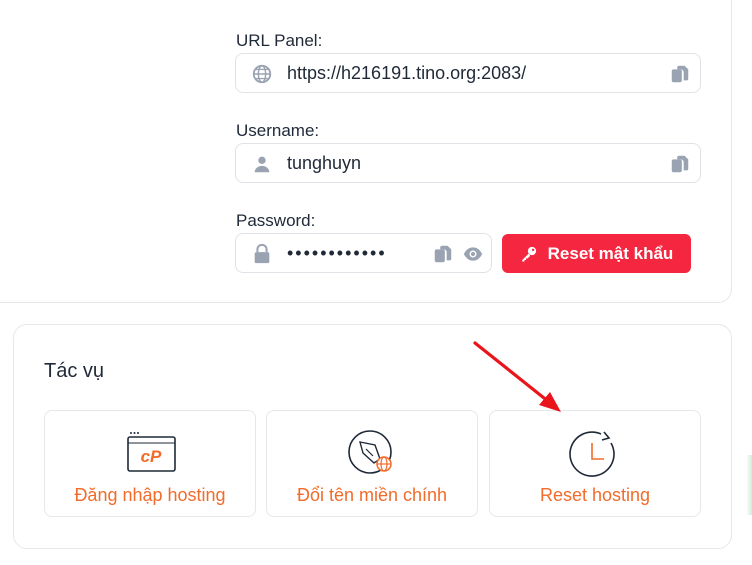 This screenshot has width=752, height=565. I want to click on url-panel-field: https://h216191.tino.org:2083/, so click(468, 73).